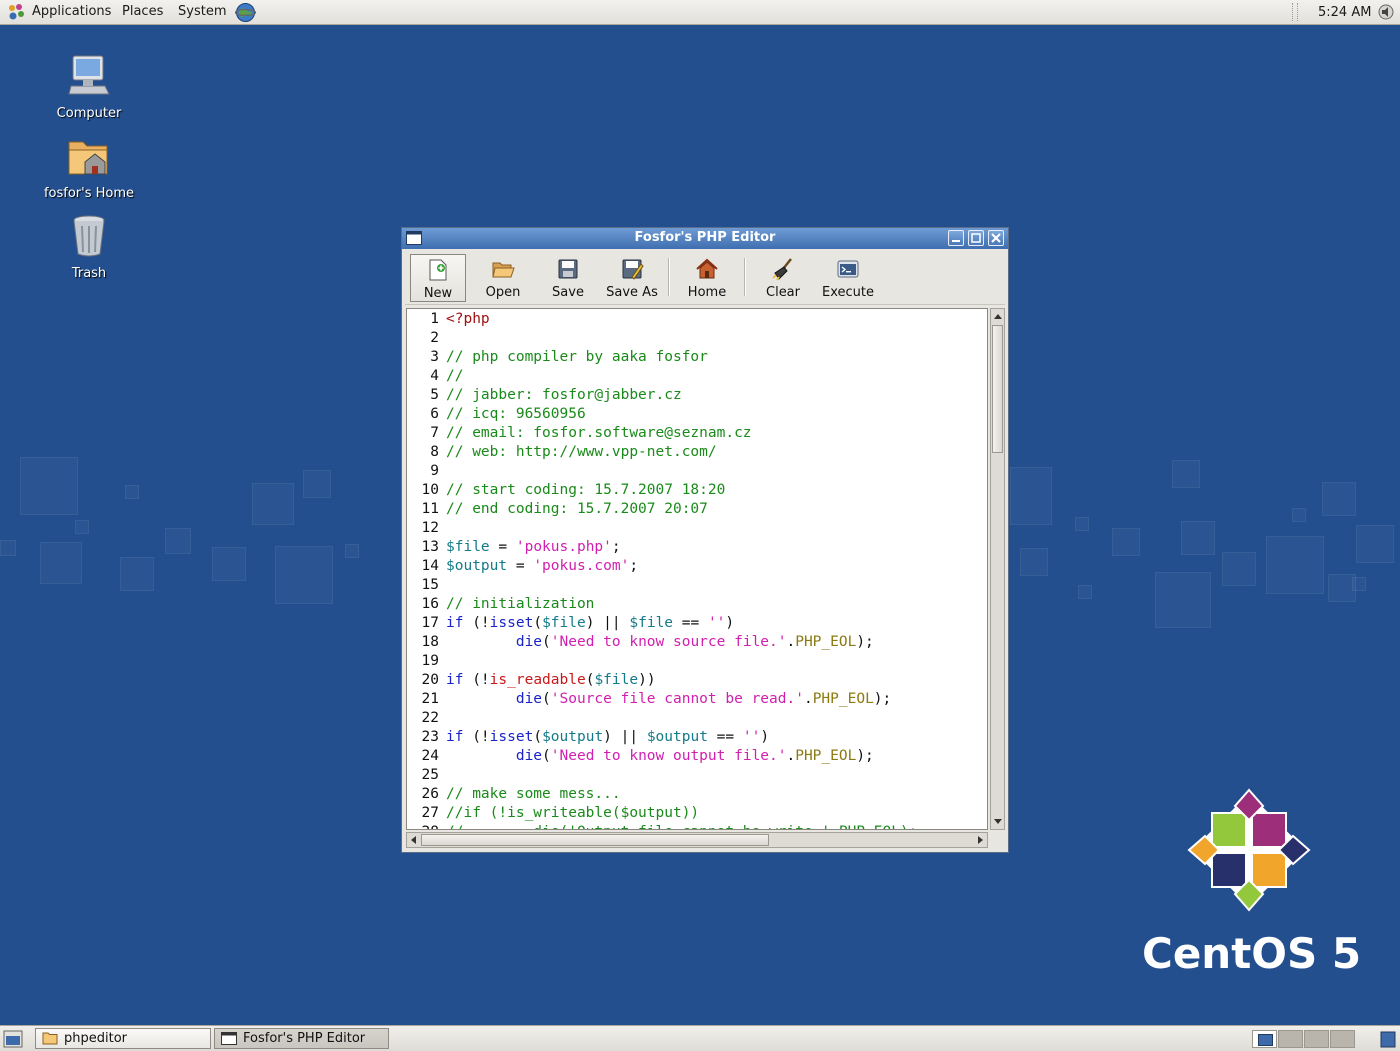 This screenshot has width=1400, height=1051. I want to click on new-button: New, so click(438, 278).